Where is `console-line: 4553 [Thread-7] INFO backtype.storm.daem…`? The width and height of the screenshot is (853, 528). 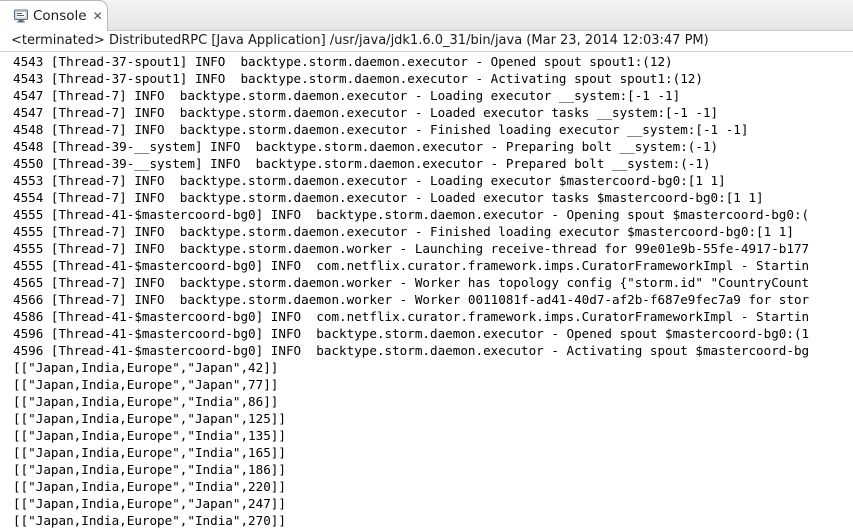
console-line: 4553 [Thread-7] INFO backtype.storm.daem… is located at coordinates (369, 180).